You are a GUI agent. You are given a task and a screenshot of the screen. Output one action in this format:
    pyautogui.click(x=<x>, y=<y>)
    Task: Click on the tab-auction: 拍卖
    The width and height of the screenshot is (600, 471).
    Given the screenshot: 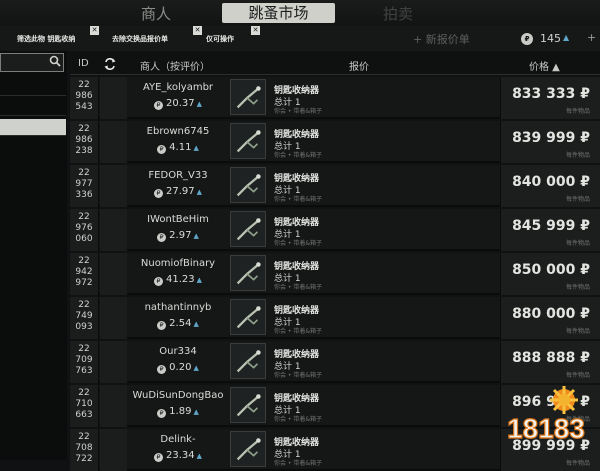 What is the action you would take?
    pyautogui.click(x=398, y=13)
    